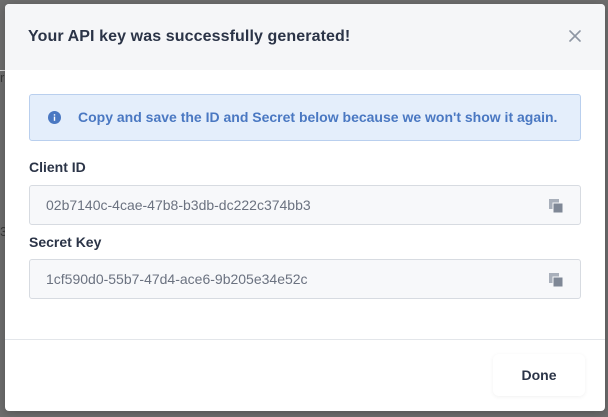  I want to click on close-button, so click(575, 36).